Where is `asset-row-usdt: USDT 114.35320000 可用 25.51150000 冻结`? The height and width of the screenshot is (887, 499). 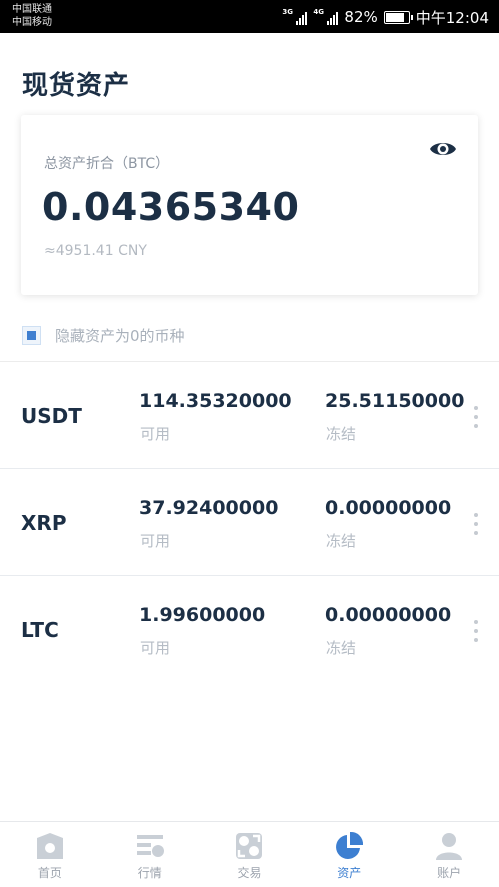
asset-row-usdt: USDT 114.35320000 可用 25.51150000 冻结 is located at coordinates (249, 414).